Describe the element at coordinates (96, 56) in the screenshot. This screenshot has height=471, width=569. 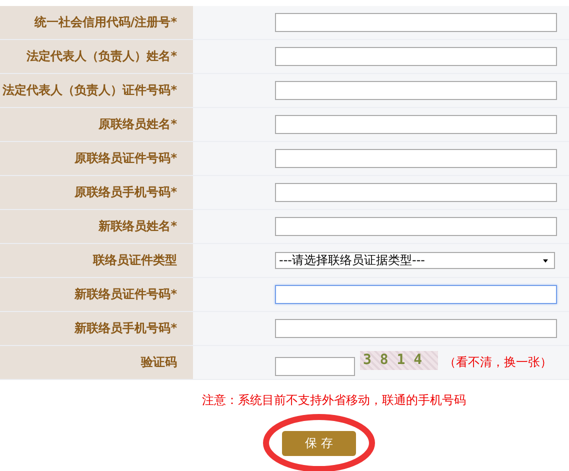
I see `field-label: 法定代表人（负责人）姓名*` at that location.